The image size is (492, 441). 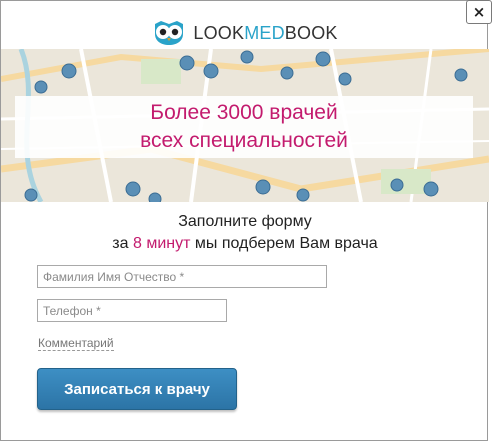 I want to click on banner-line-2: всех специальностей, so click(x=244, y=140).